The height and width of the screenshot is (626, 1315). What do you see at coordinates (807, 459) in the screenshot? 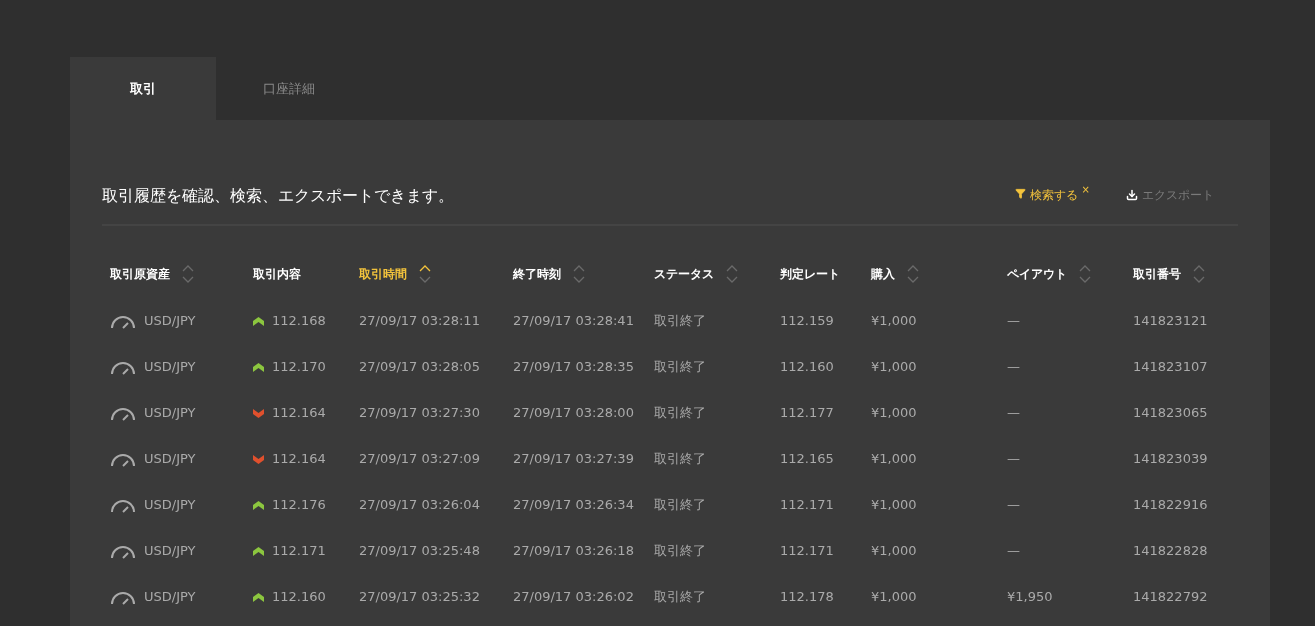
I see `table-cell-text: 112.165` at bounding box center [807, 459].